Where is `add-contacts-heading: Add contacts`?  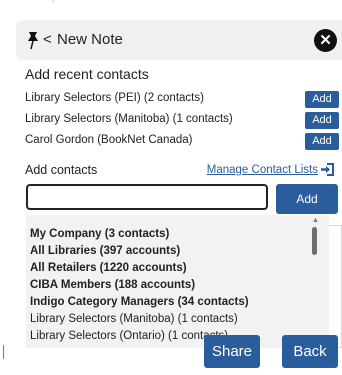
add-contacts-heading: Add contacts is located at coordinates (61, 170).